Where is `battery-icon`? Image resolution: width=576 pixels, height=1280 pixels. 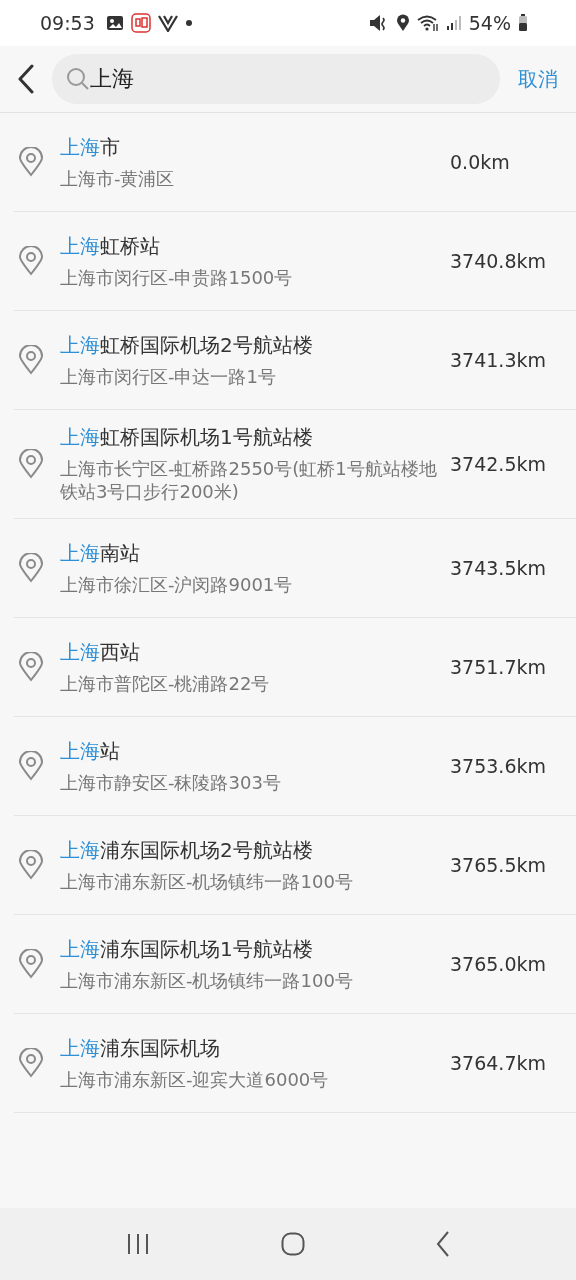
battery-icon is located at coordinates (523, 23).